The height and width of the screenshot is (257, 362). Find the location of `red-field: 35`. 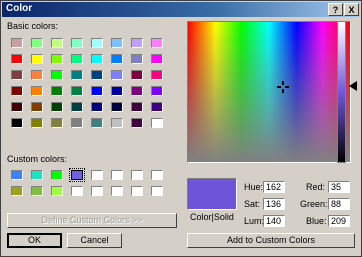

red-field: 35 is located at coordinates (339, 187).